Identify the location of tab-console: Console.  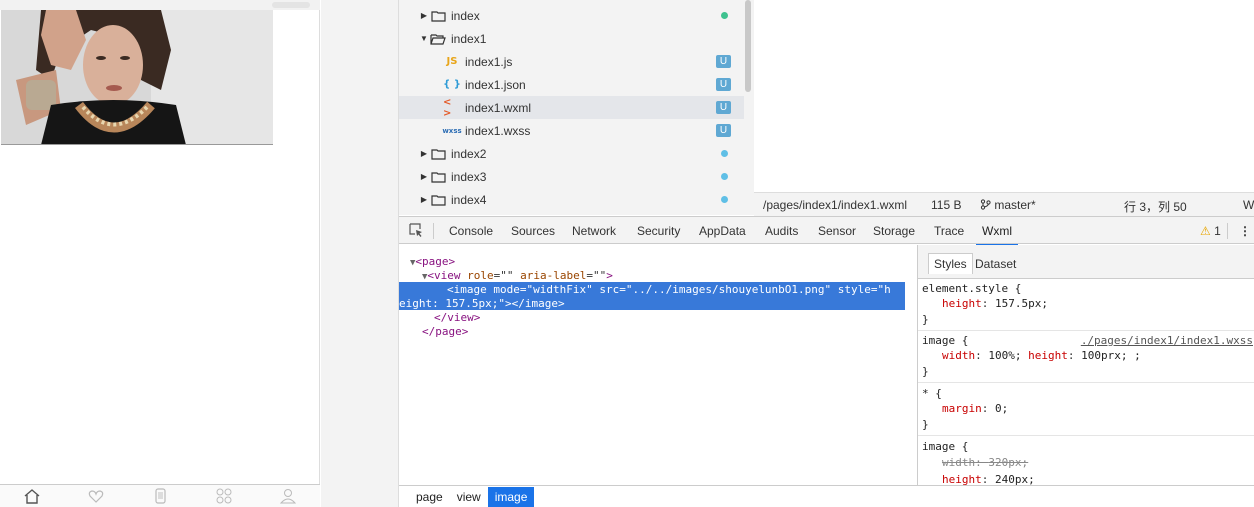
(471, 231).